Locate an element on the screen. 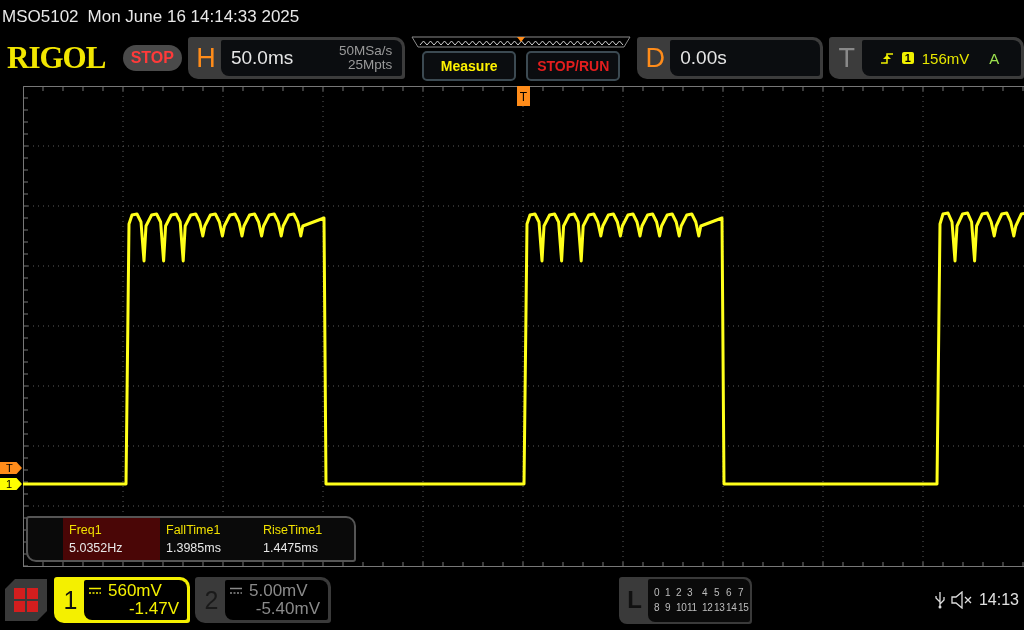  measure-button: Measure is located at coordinates (469, 65).